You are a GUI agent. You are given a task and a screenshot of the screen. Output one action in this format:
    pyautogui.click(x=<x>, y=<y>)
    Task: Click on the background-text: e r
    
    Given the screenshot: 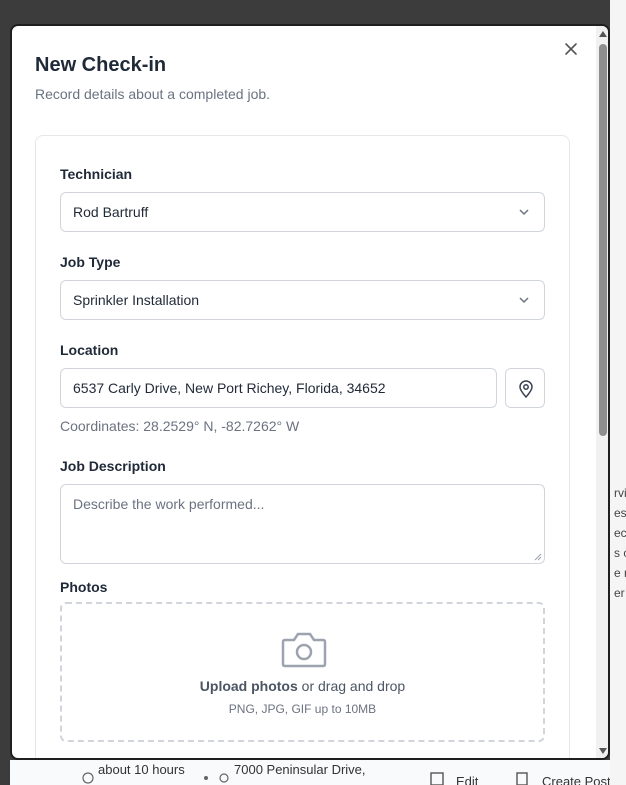 What is the action you would take?
    pyautogui.click(x=620, y=573)
    